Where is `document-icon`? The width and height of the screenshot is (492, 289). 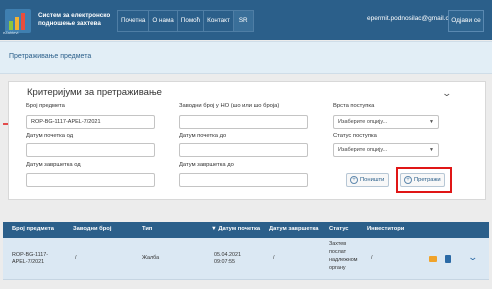
document-icon is located at coordinates (448, 259).